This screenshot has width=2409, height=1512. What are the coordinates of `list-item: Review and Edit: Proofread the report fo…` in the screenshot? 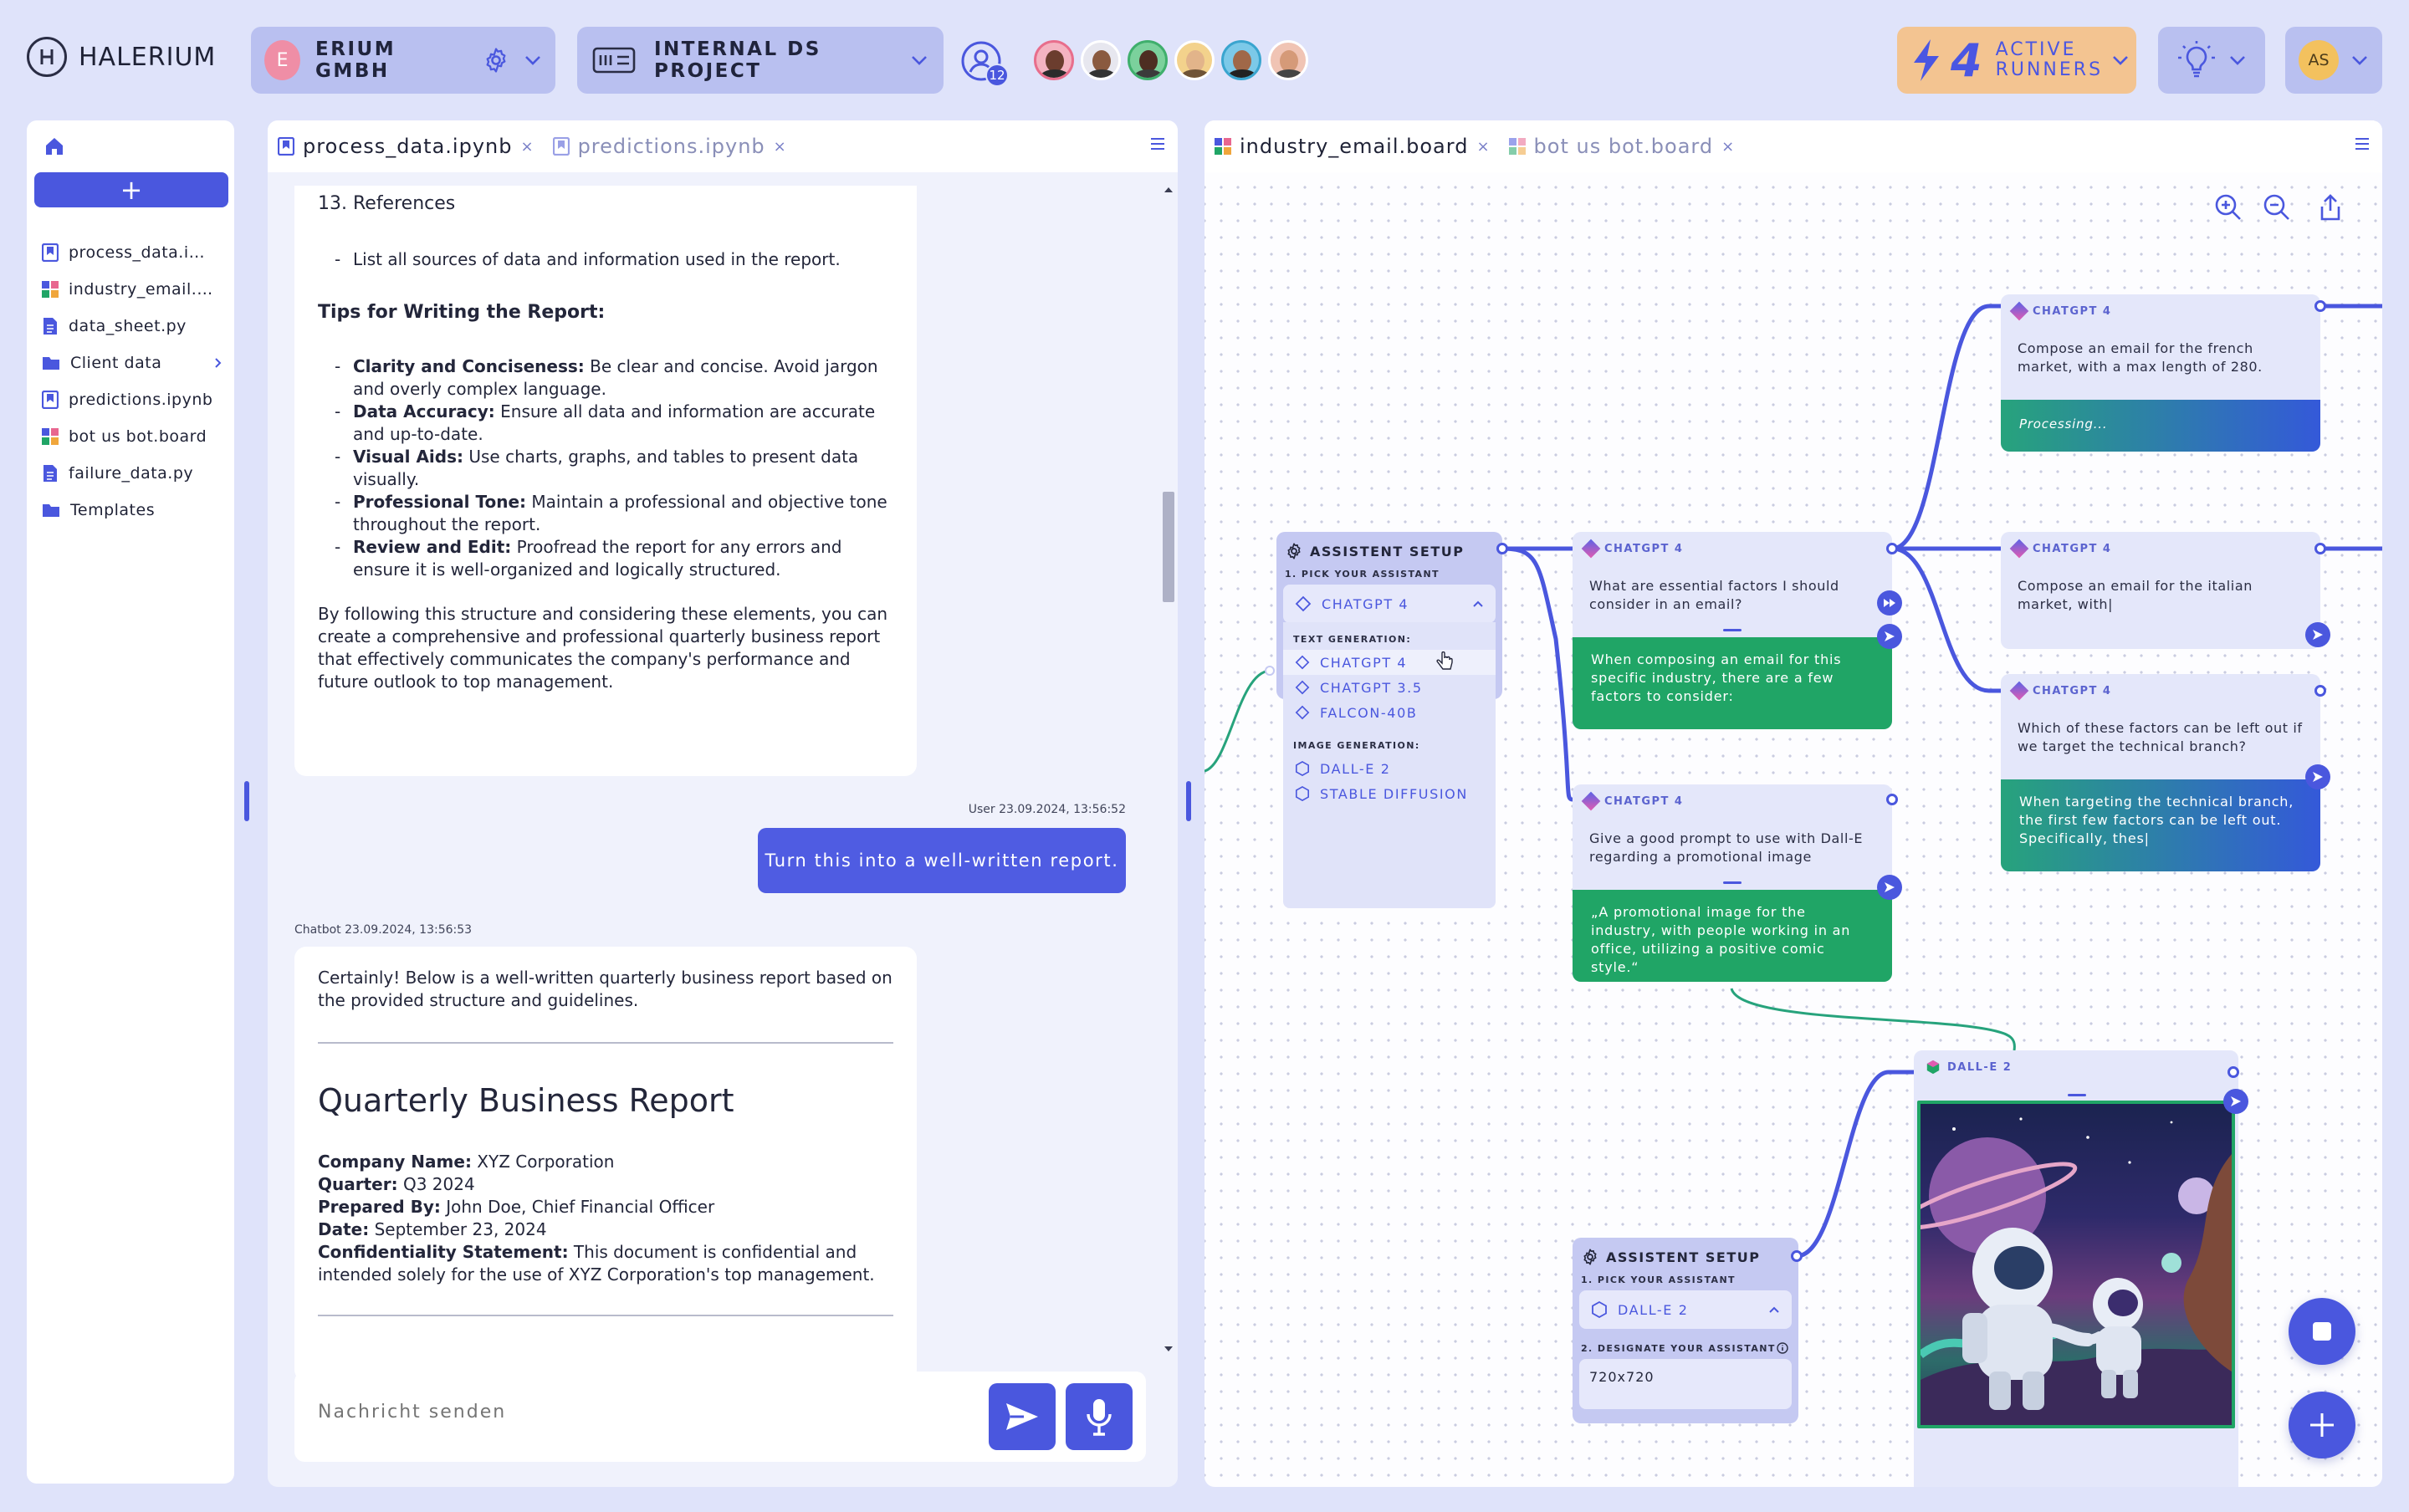 It's located at (614, 558).